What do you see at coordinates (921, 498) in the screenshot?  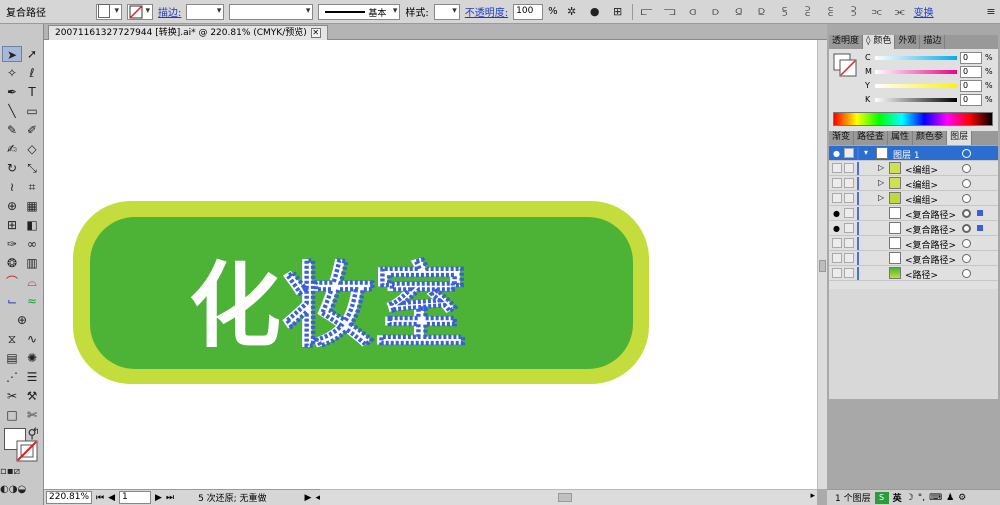 I see `punctuation-icon: °,` at bounding box center [921, 498].